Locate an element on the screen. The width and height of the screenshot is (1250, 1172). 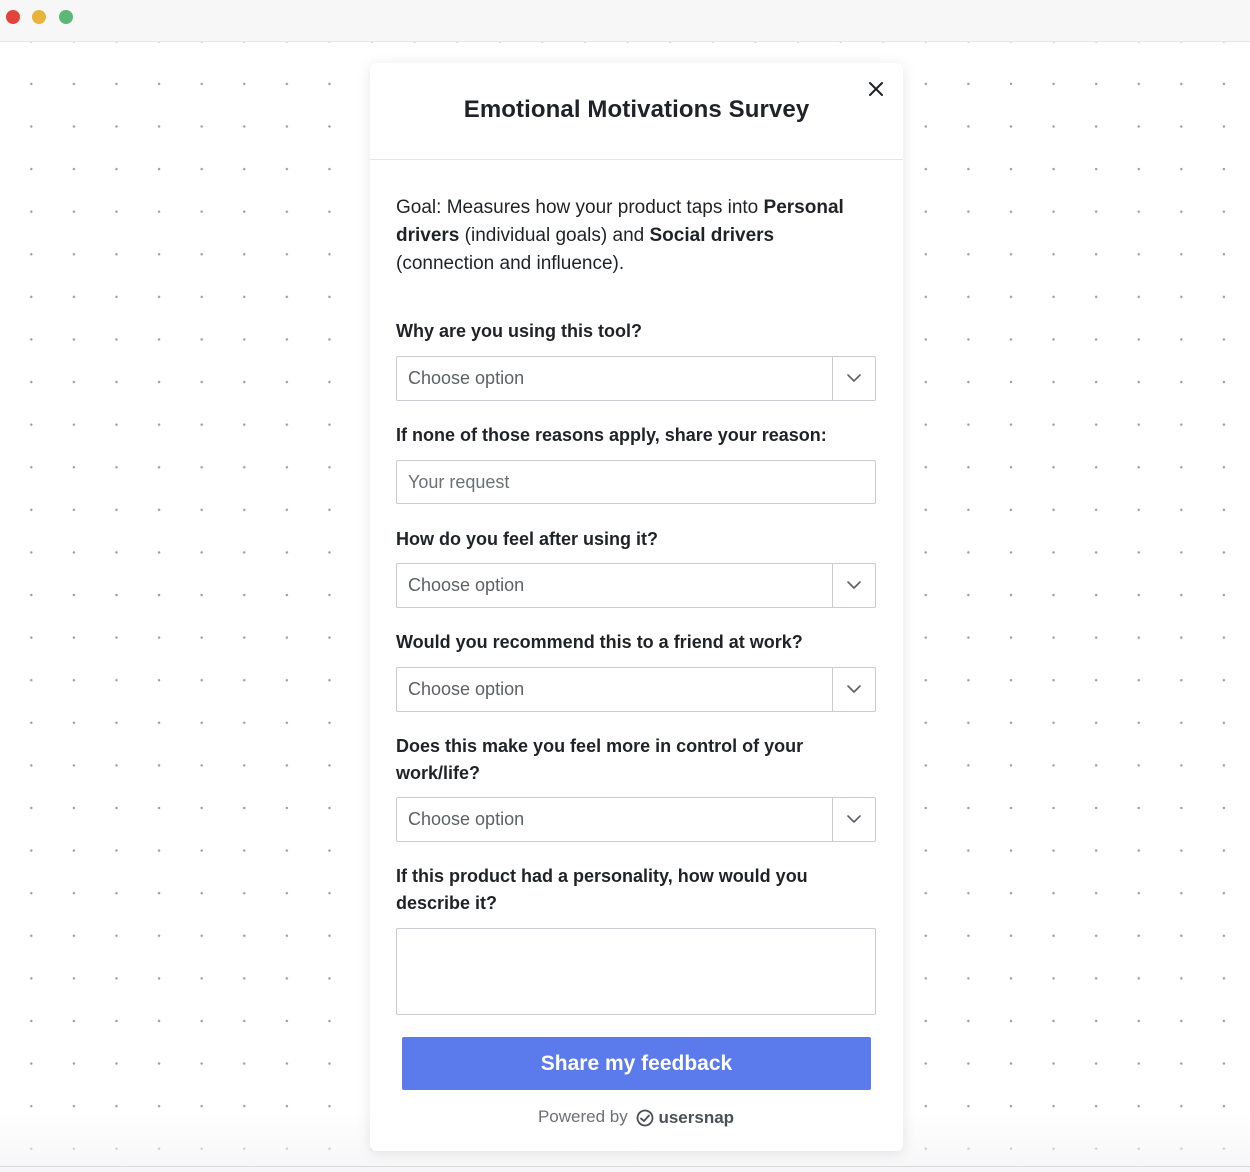
window-maximize-button is located at coordinates (66, 17).